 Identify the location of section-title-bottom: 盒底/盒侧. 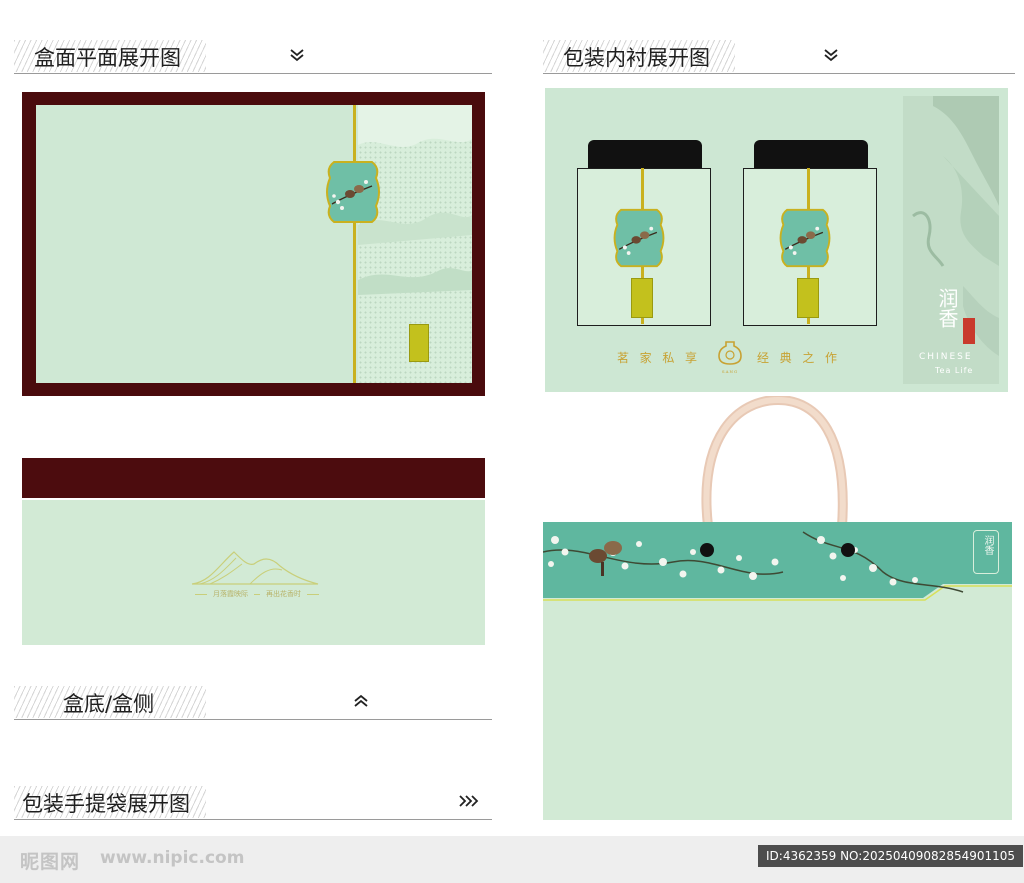
(109, 704).